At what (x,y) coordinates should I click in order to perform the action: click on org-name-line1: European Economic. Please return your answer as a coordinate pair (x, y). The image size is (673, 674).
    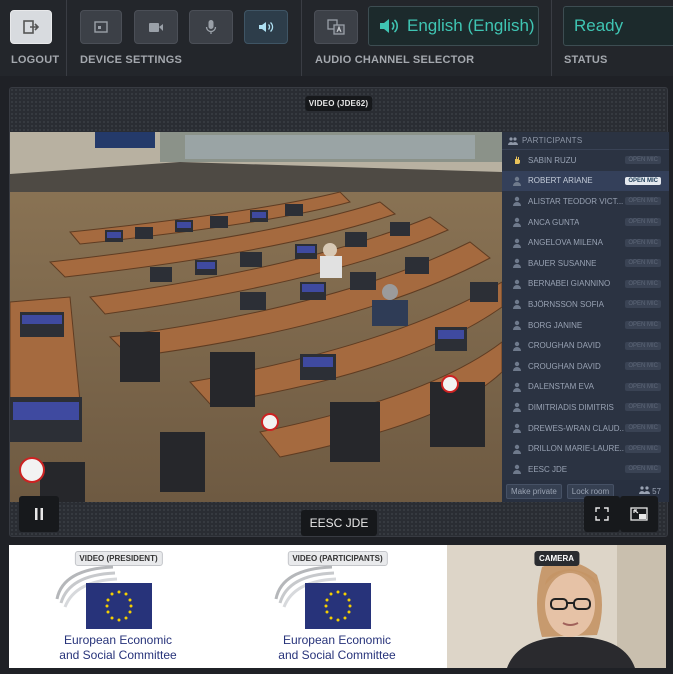
    Looking at the image, I should click on (118, 640).